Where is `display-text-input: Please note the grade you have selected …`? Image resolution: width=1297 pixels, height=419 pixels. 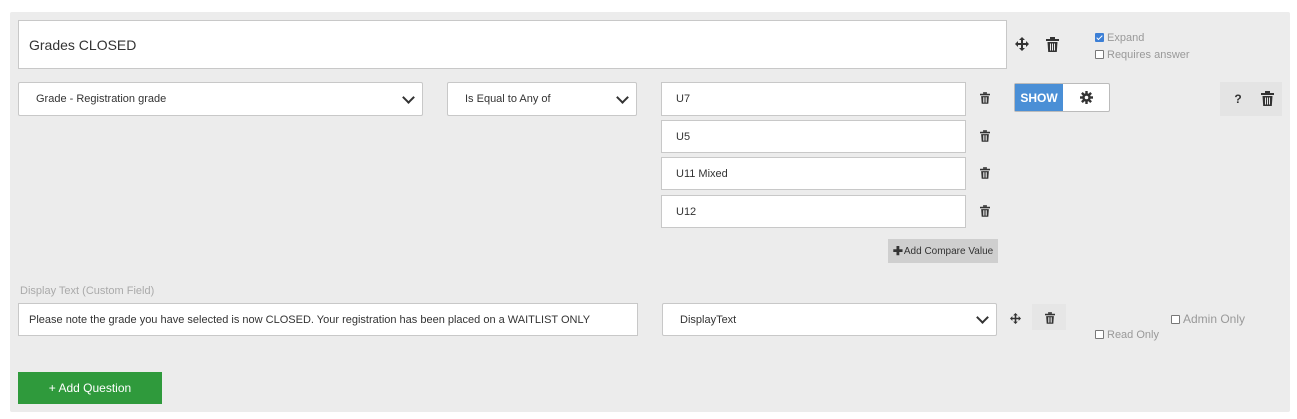
display-text-input: Please note the grade you have selected … is located at coordinates (328, 319).